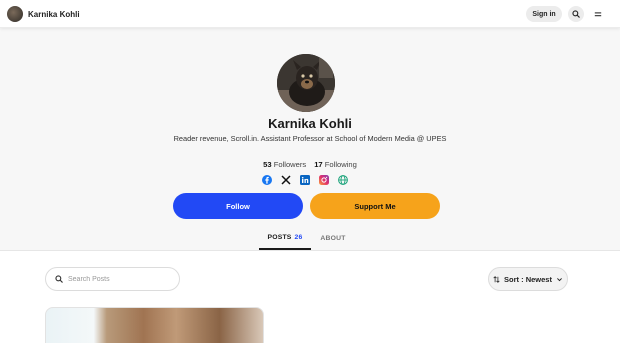 The width and height of the screenshot is (620, 343). Describe the element at coordinates (267, 164) in the screenshot. I see `followers-count: 53` at that location.